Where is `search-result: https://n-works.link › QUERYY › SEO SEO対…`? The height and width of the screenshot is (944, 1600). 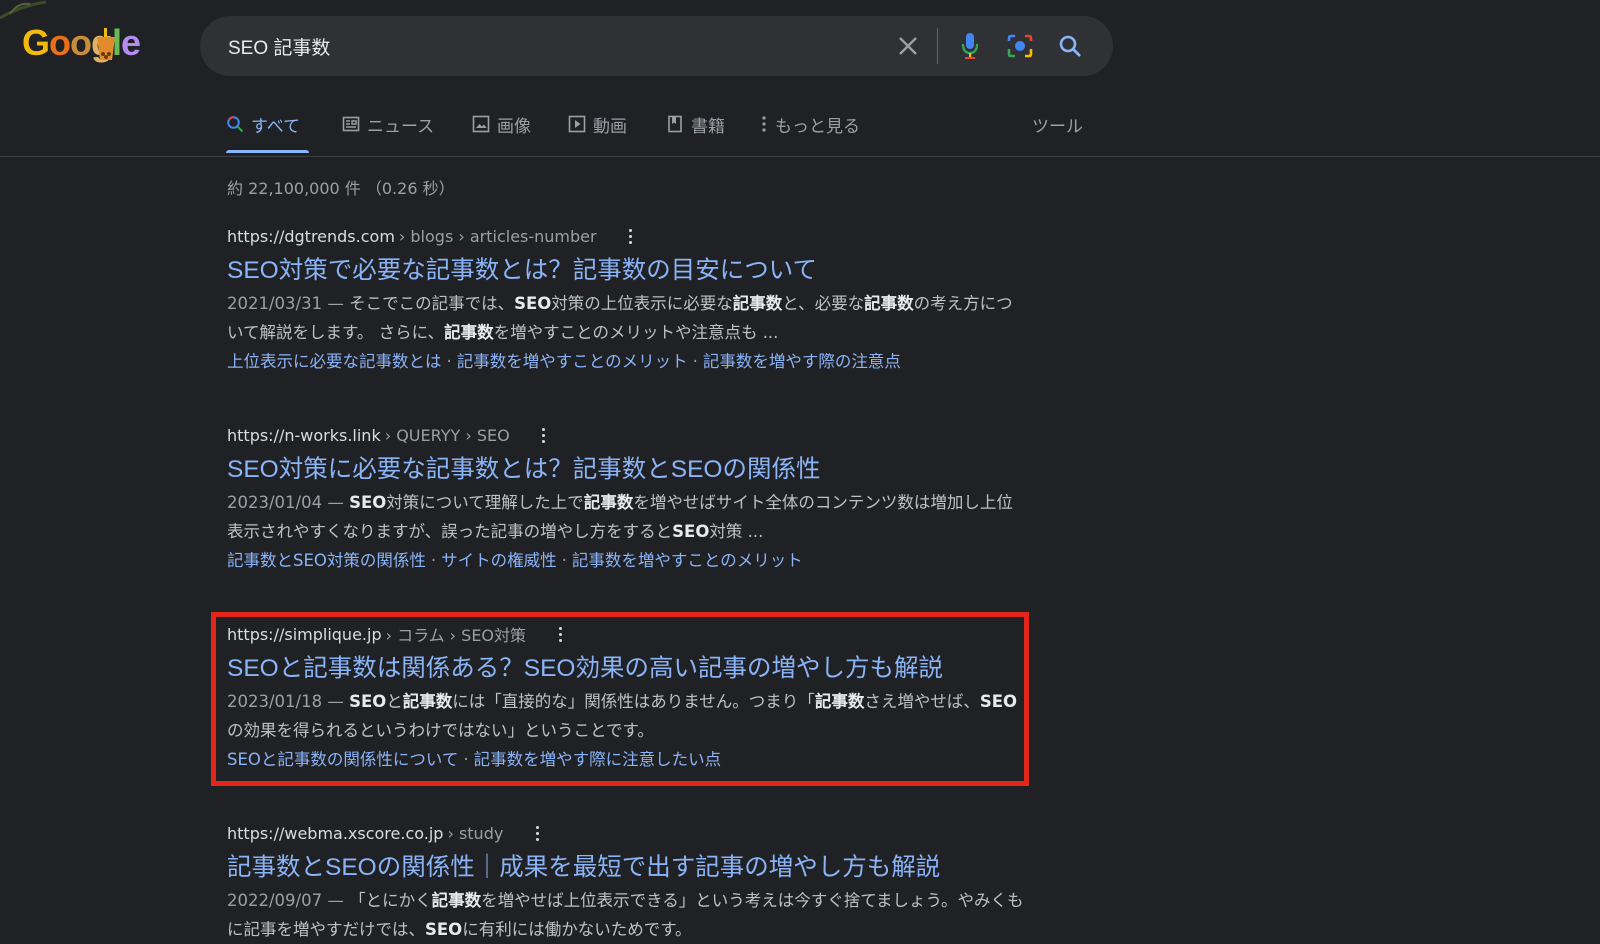
search-result: https://n-works.link › QUERYY › SEO SEO対… is located at coordinates (627, 499).